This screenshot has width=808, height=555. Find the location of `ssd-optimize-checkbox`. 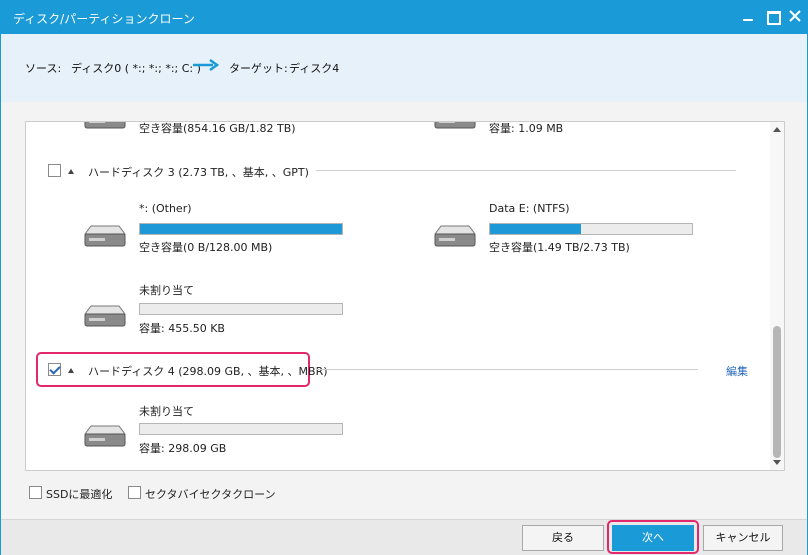

ssd-optimize-checkbox is located at coordinates (35, 492).